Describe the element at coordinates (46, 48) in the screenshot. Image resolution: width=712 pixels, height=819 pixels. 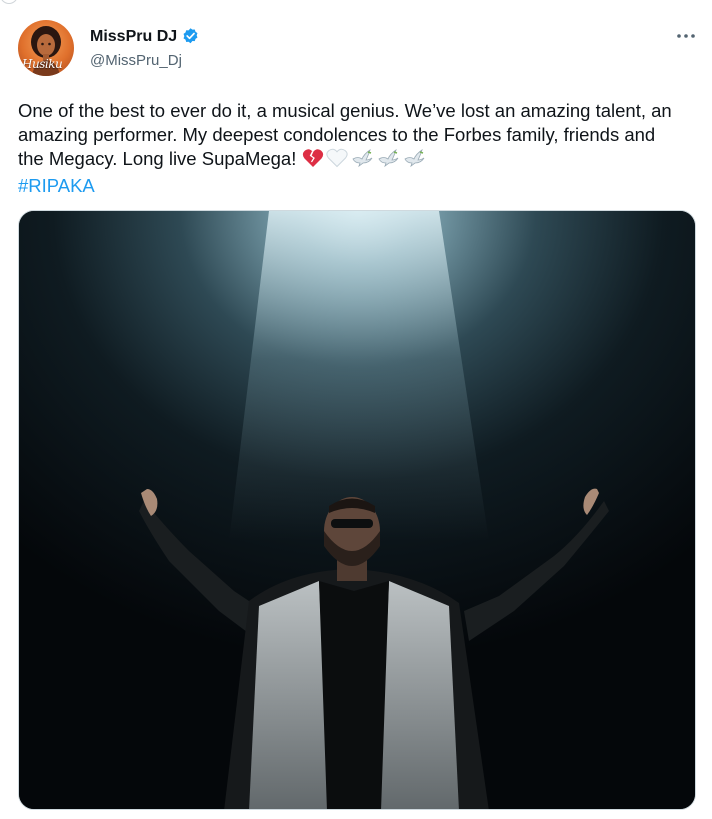
I see `avatar: Husiku` at that location.